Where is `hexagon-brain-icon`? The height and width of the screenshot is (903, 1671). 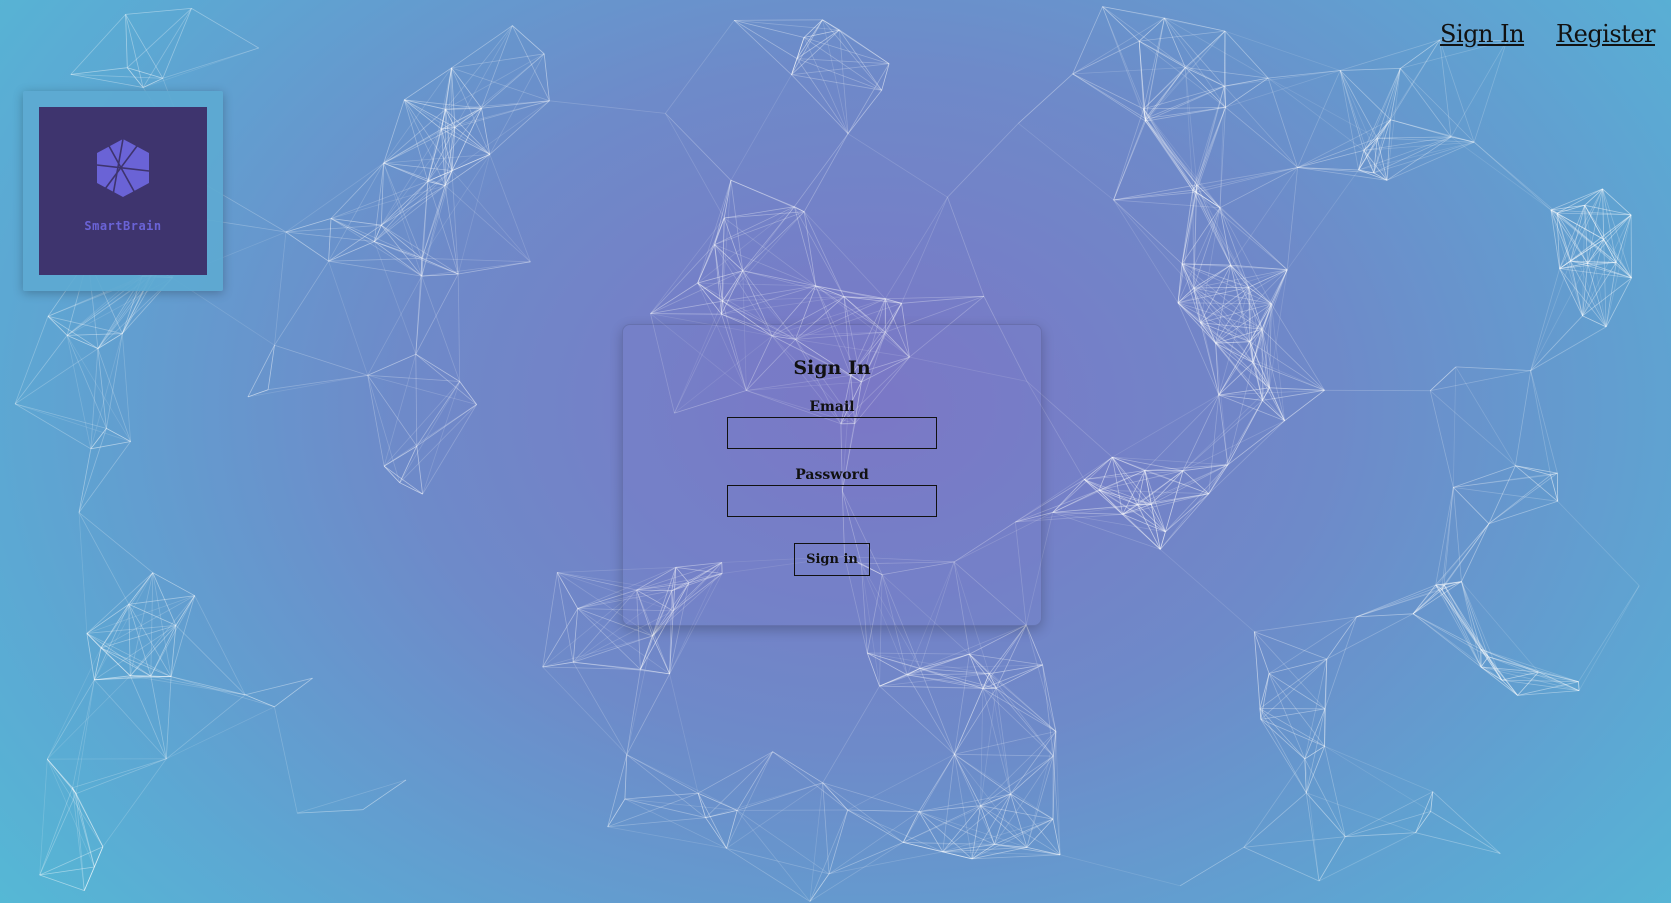
hexagon-brain-icon is located at coordinates (123, 167).